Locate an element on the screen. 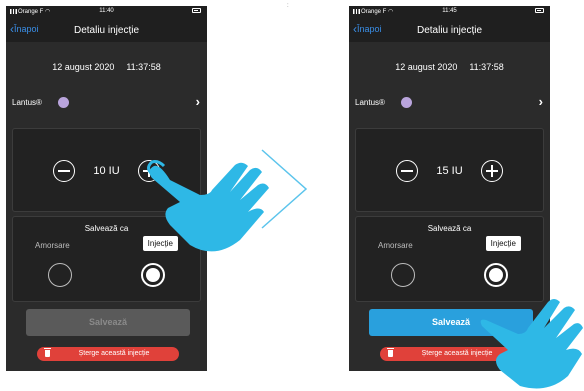 Image resolution: width=584 pixels, height=391 pixels. delete-injection-button: Șterge această injecție is located at coordinates (108, 354).